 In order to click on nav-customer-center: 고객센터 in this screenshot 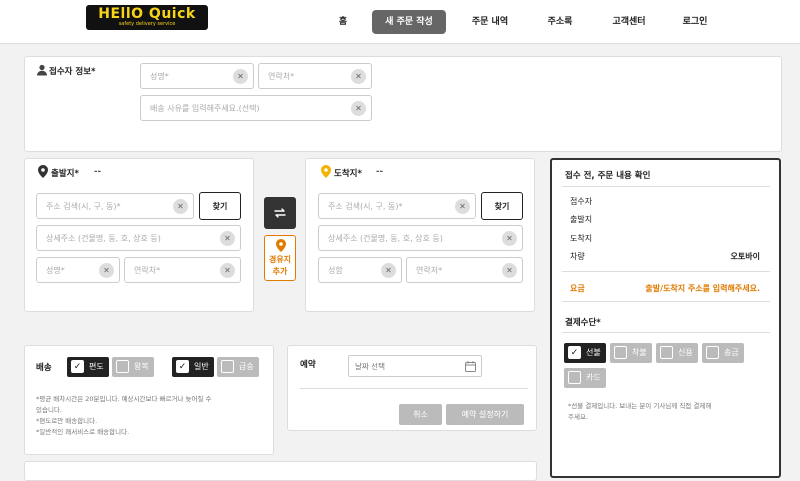, I will do `click(629, 22)`.